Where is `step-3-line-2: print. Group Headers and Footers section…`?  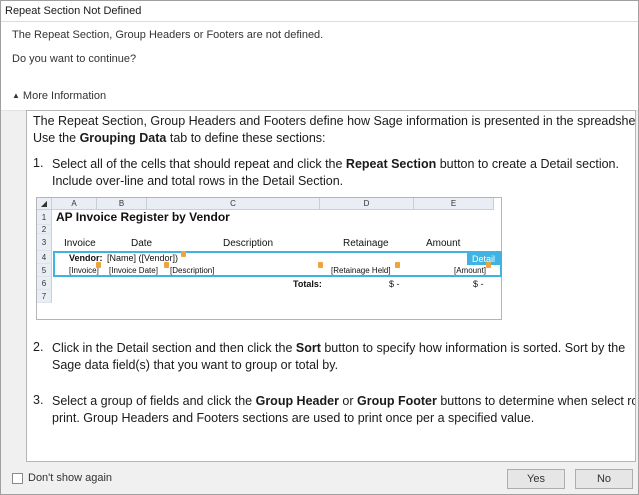
step-3-line-2: print. Group Headers and Footers section… is located at coordinates (293, 418).